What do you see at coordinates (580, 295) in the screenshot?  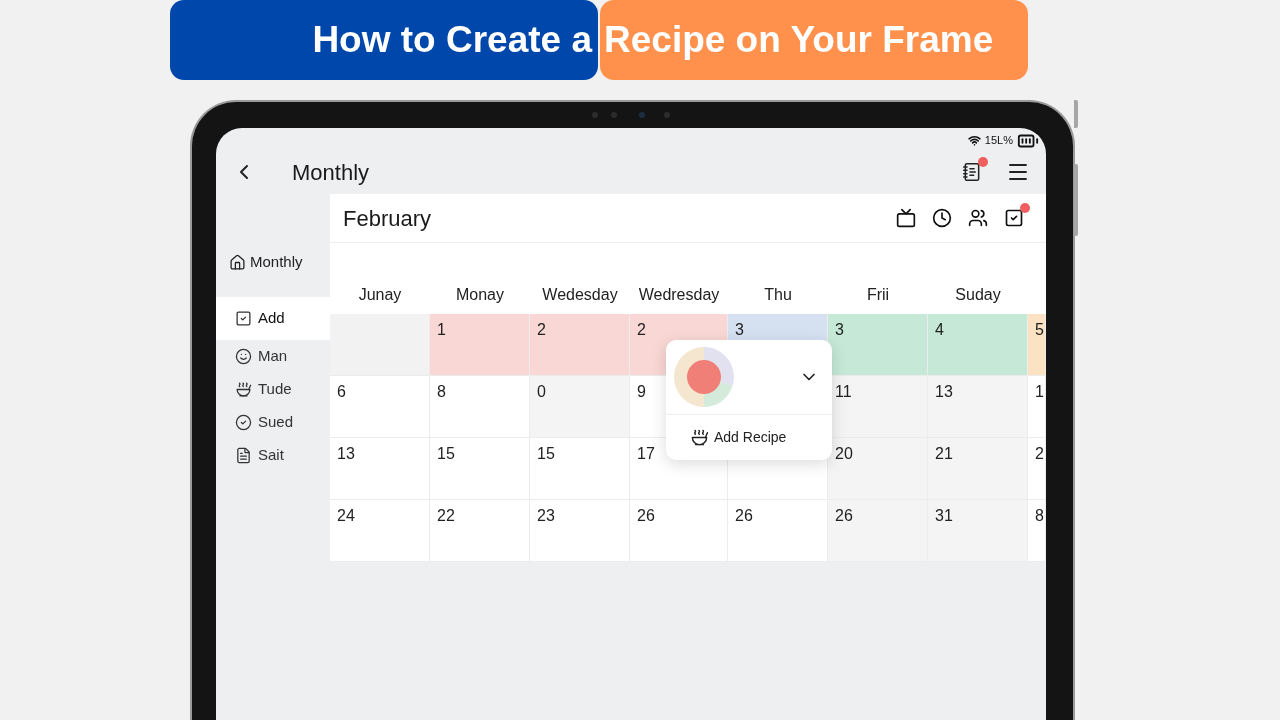 I see `weekday-label: Wedesday` at bounding box center [580, 295].